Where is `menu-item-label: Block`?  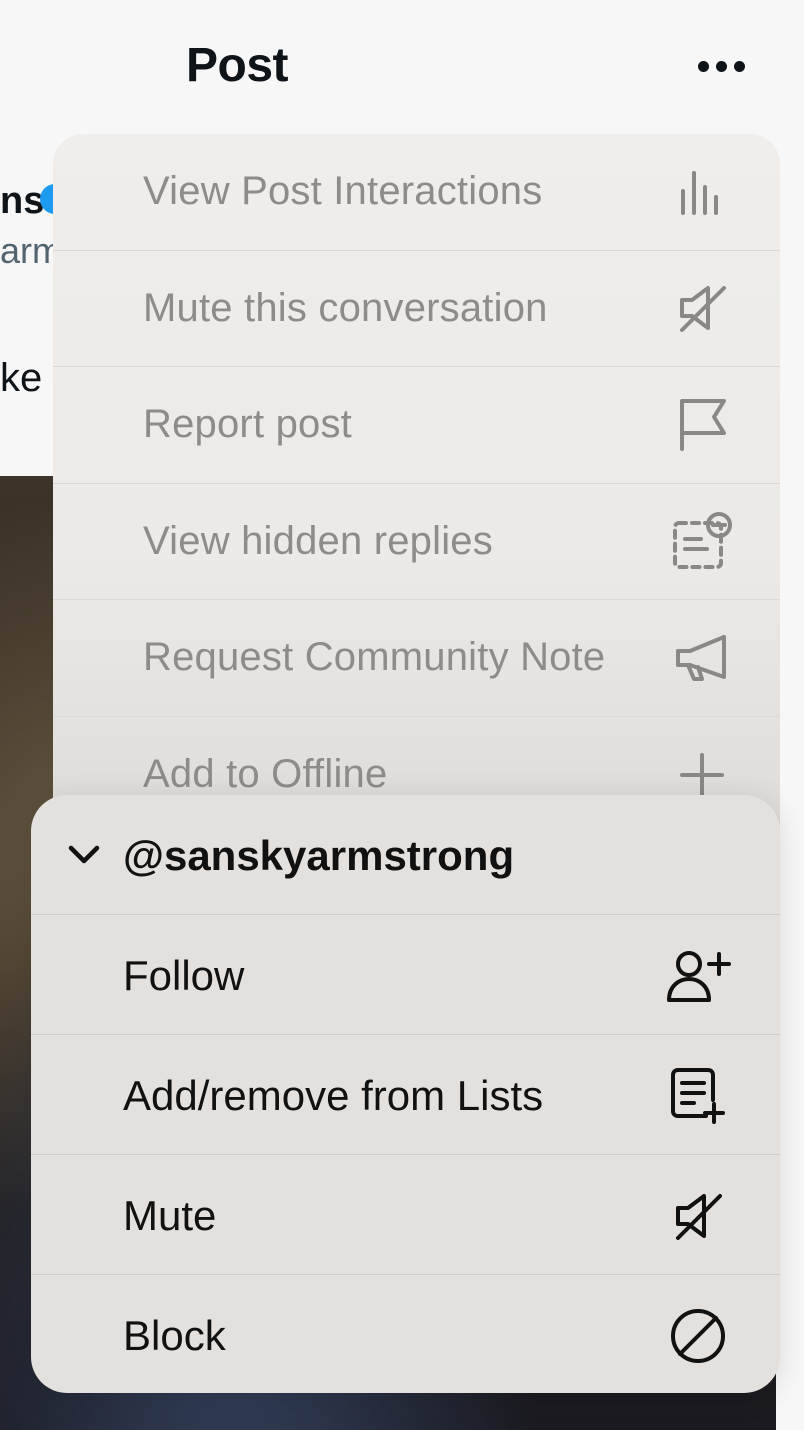
menu-item-label: Block is located at coordinates (174, 1335).